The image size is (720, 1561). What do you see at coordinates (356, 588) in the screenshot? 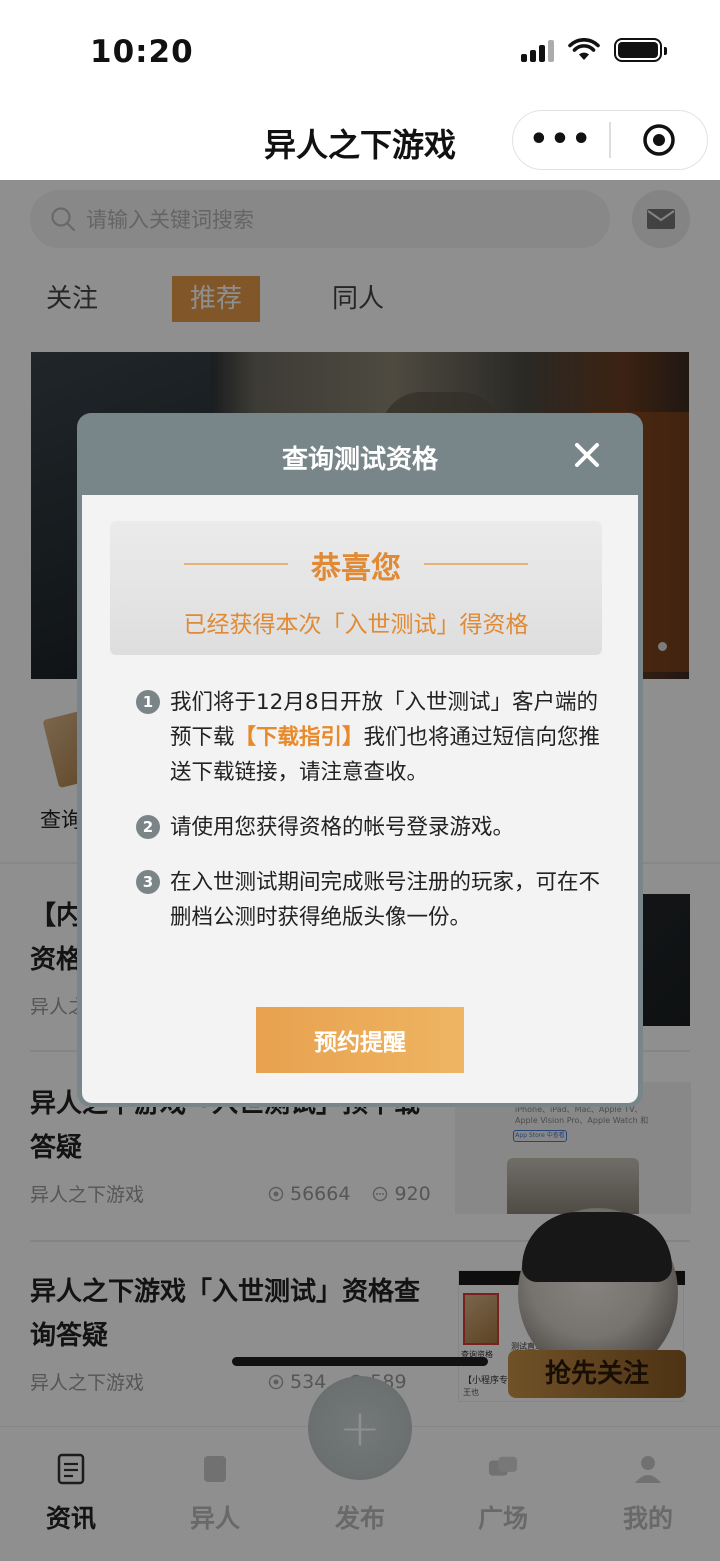
I see `congrats-banner: 恭喜您 已经获得本次「入世测试」得资格` at bounding box center [356, 588].